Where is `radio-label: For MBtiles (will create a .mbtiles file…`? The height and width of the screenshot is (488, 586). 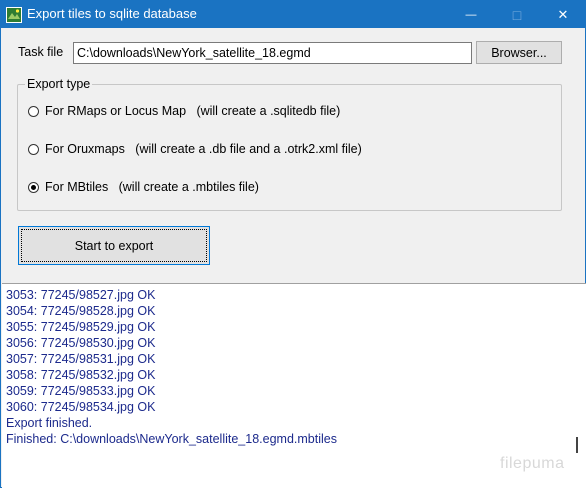
radio-label: For MBtiles (will create a .mbtiles file… is located at coordinates (152, 187).